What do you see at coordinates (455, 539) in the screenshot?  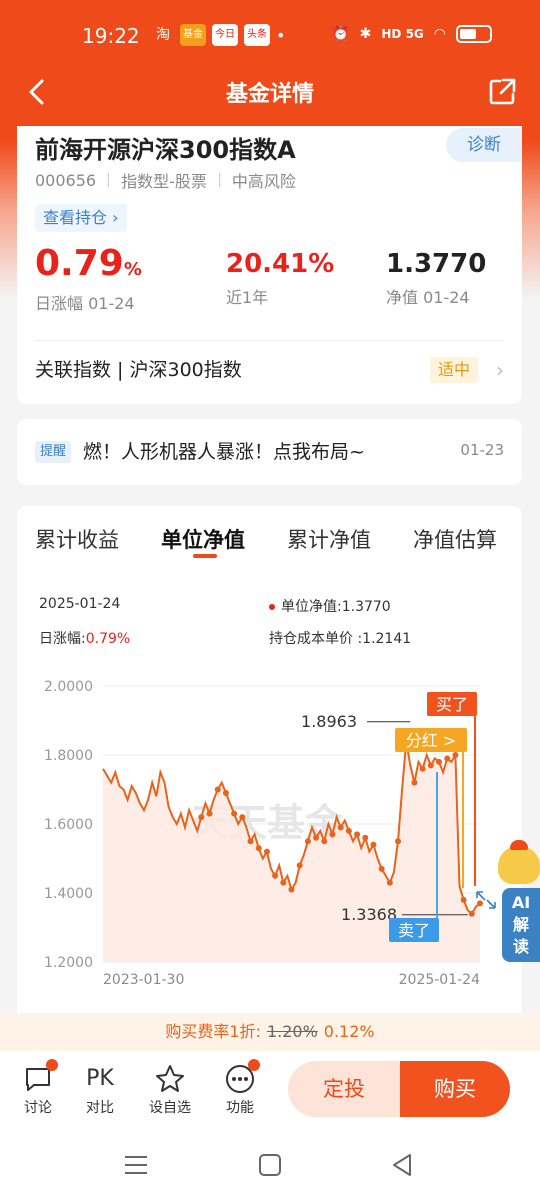 I see `tab-nav-estimate: 净值估算` at bounding box center [455, 539].